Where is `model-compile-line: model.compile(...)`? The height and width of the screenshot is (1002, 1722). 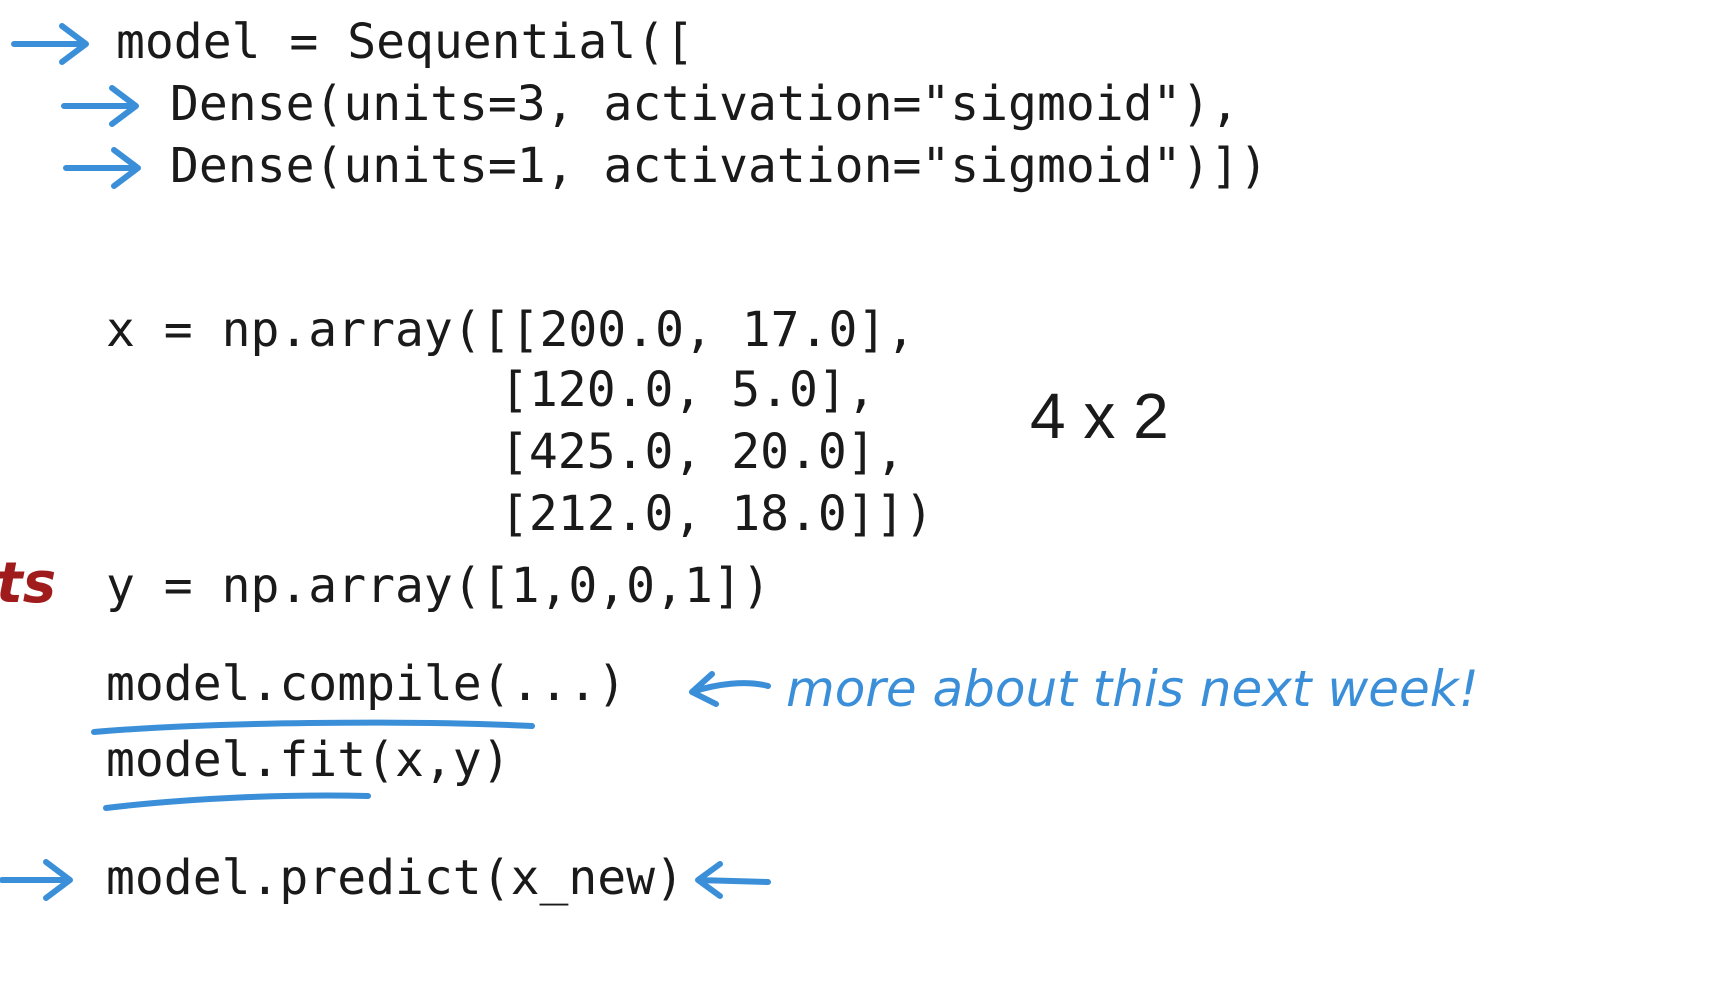
model-compile-line: model.compile(...) is located at coordinates (366, 684).